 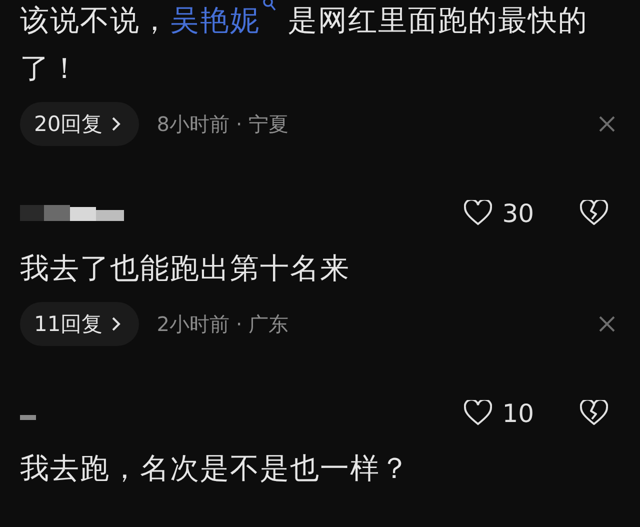 What do you see at coordinates (269, 6) in the screenshot?
I see `search-icon` at bounding box center [269, 6].